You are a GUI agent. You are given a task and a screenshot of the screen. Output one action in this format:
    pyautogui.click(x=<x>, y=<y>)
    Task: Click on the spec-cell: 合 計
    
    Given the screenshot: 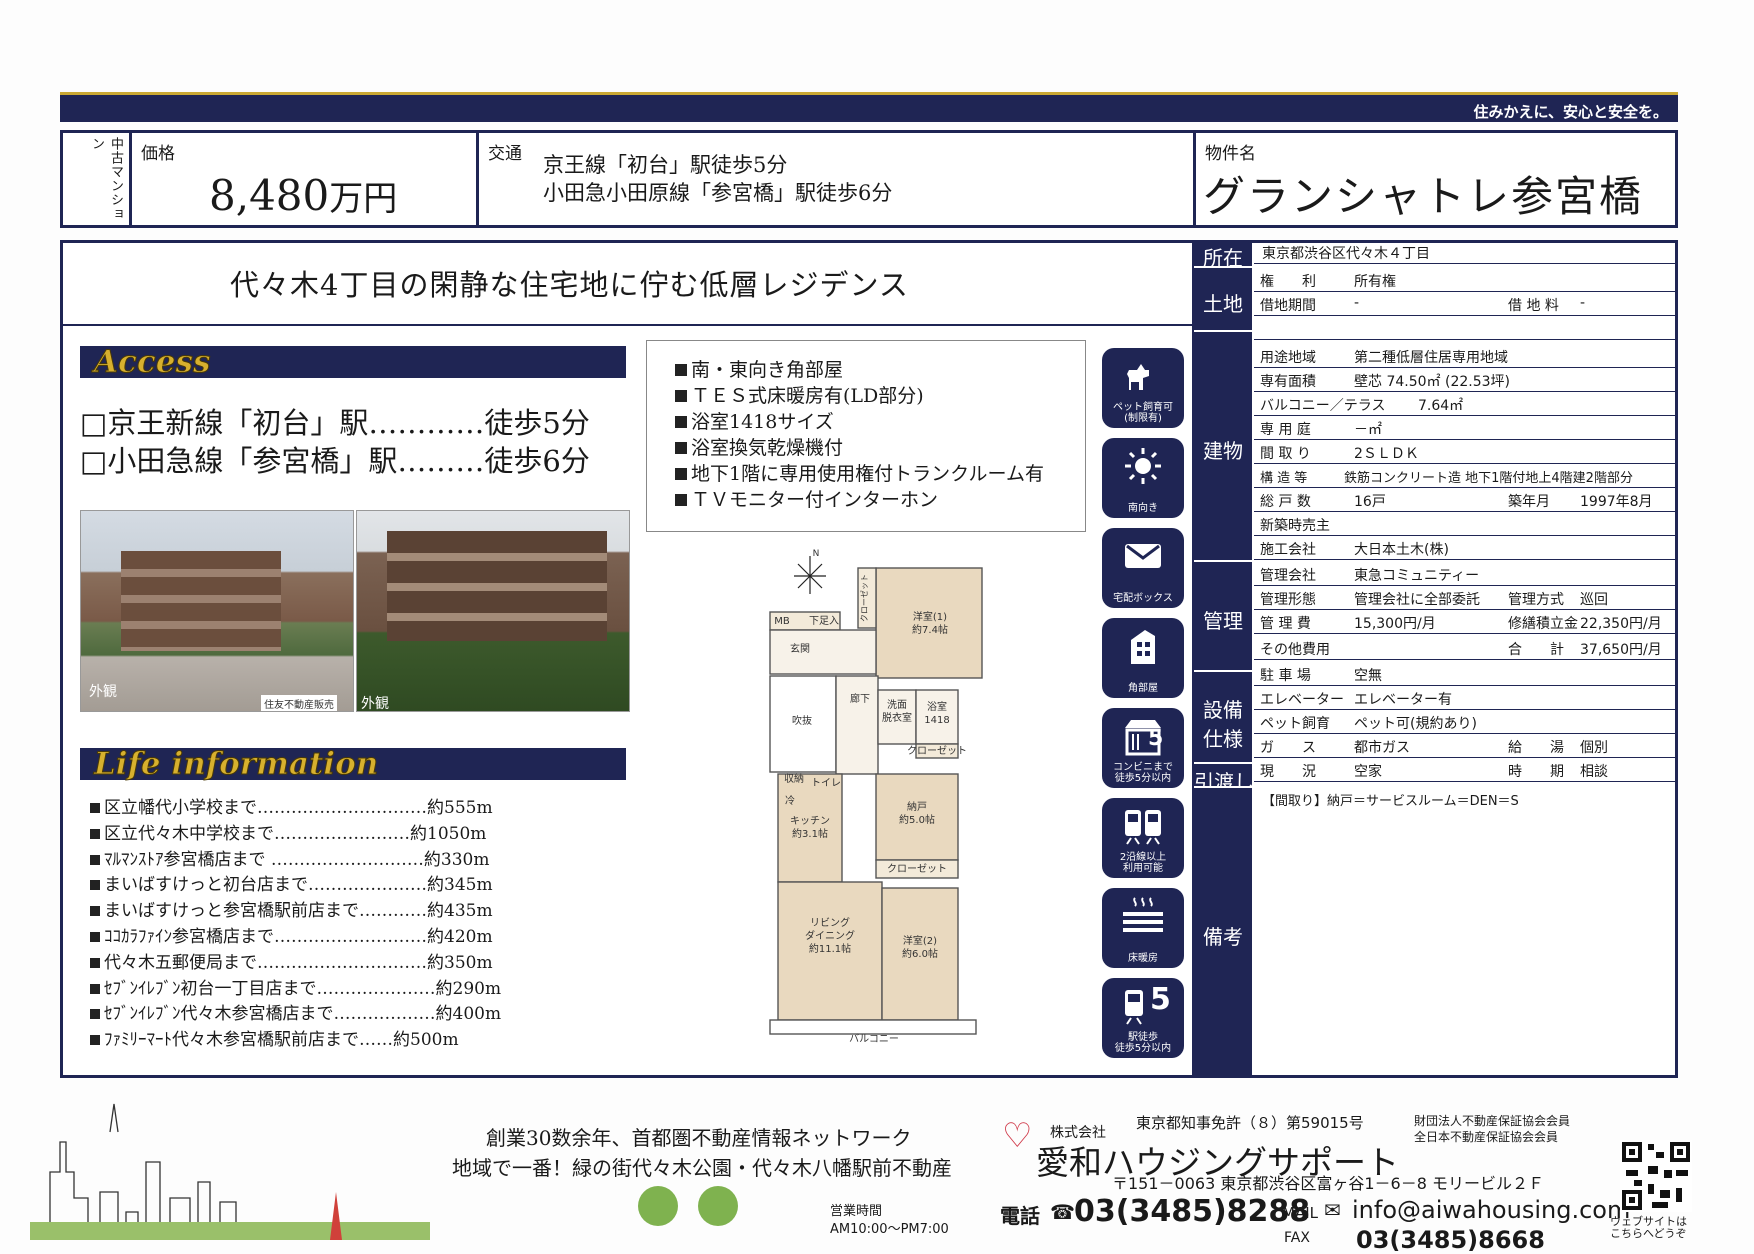 What is the action you would take?
    pyautogui.click(x=1536, y=650)
    